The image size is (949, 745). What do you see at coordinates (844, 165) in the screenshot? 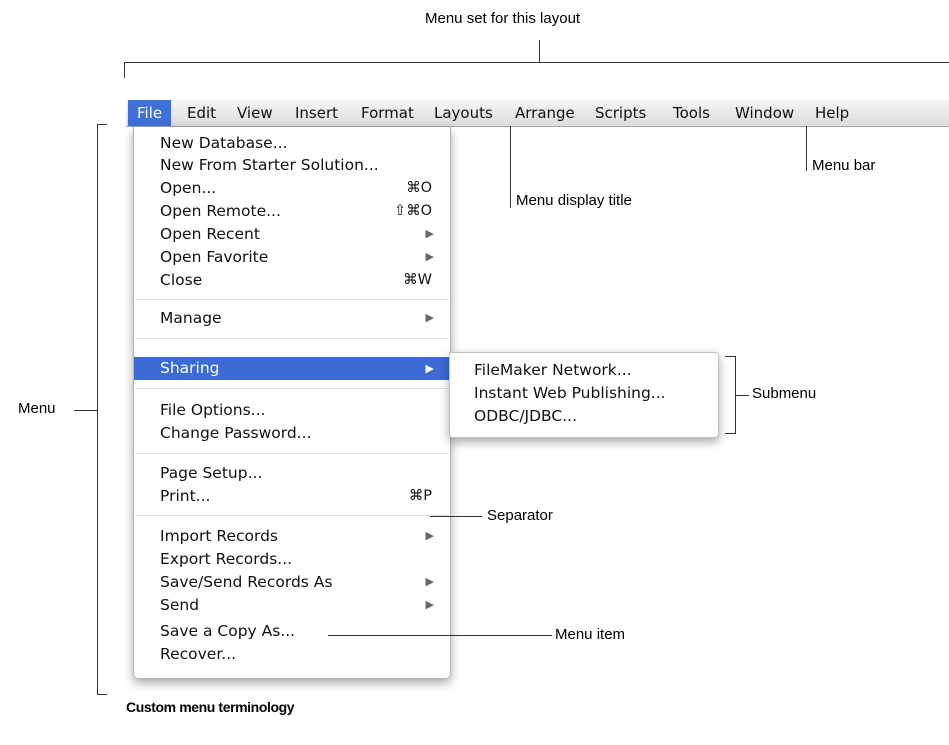
I see `menu-bar-label: Menu bar` at bounding box center [844, 165].